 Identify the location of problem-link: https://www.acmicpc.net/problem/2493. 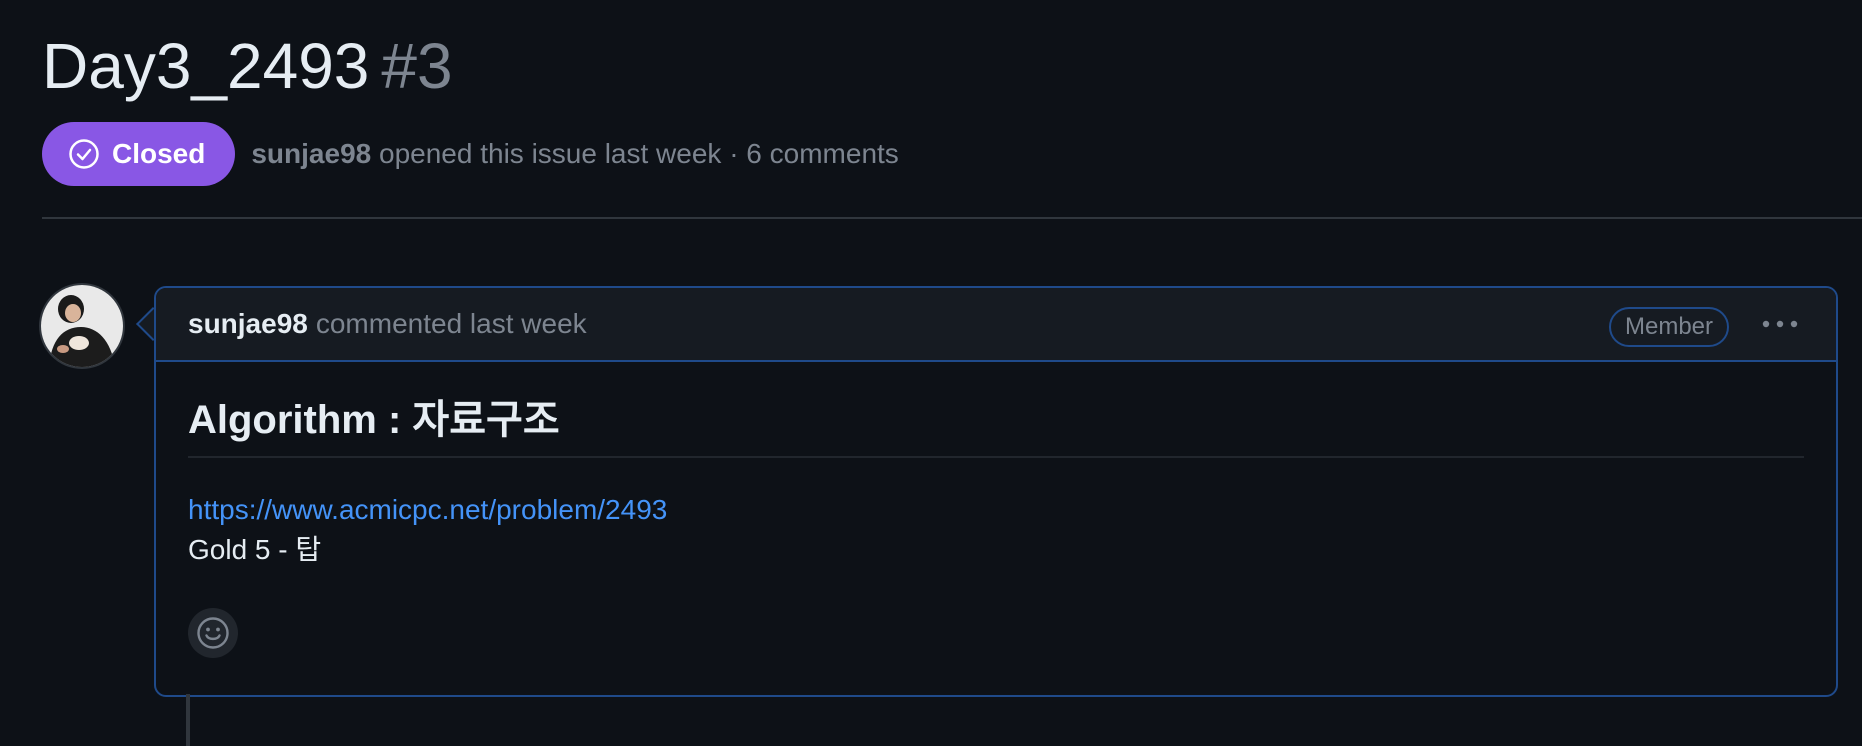
(996, 510).